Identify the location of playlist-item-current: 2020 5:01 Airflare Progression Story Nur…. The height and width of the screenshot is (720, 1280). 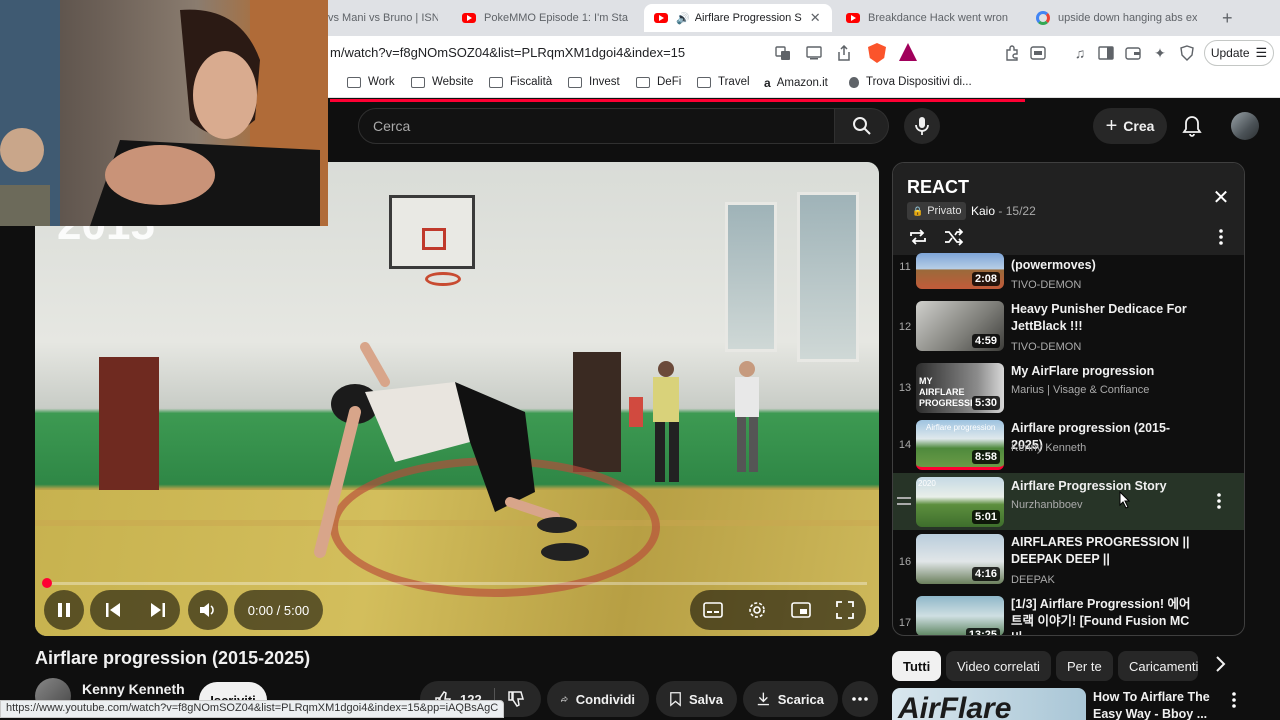
(1068, 501).